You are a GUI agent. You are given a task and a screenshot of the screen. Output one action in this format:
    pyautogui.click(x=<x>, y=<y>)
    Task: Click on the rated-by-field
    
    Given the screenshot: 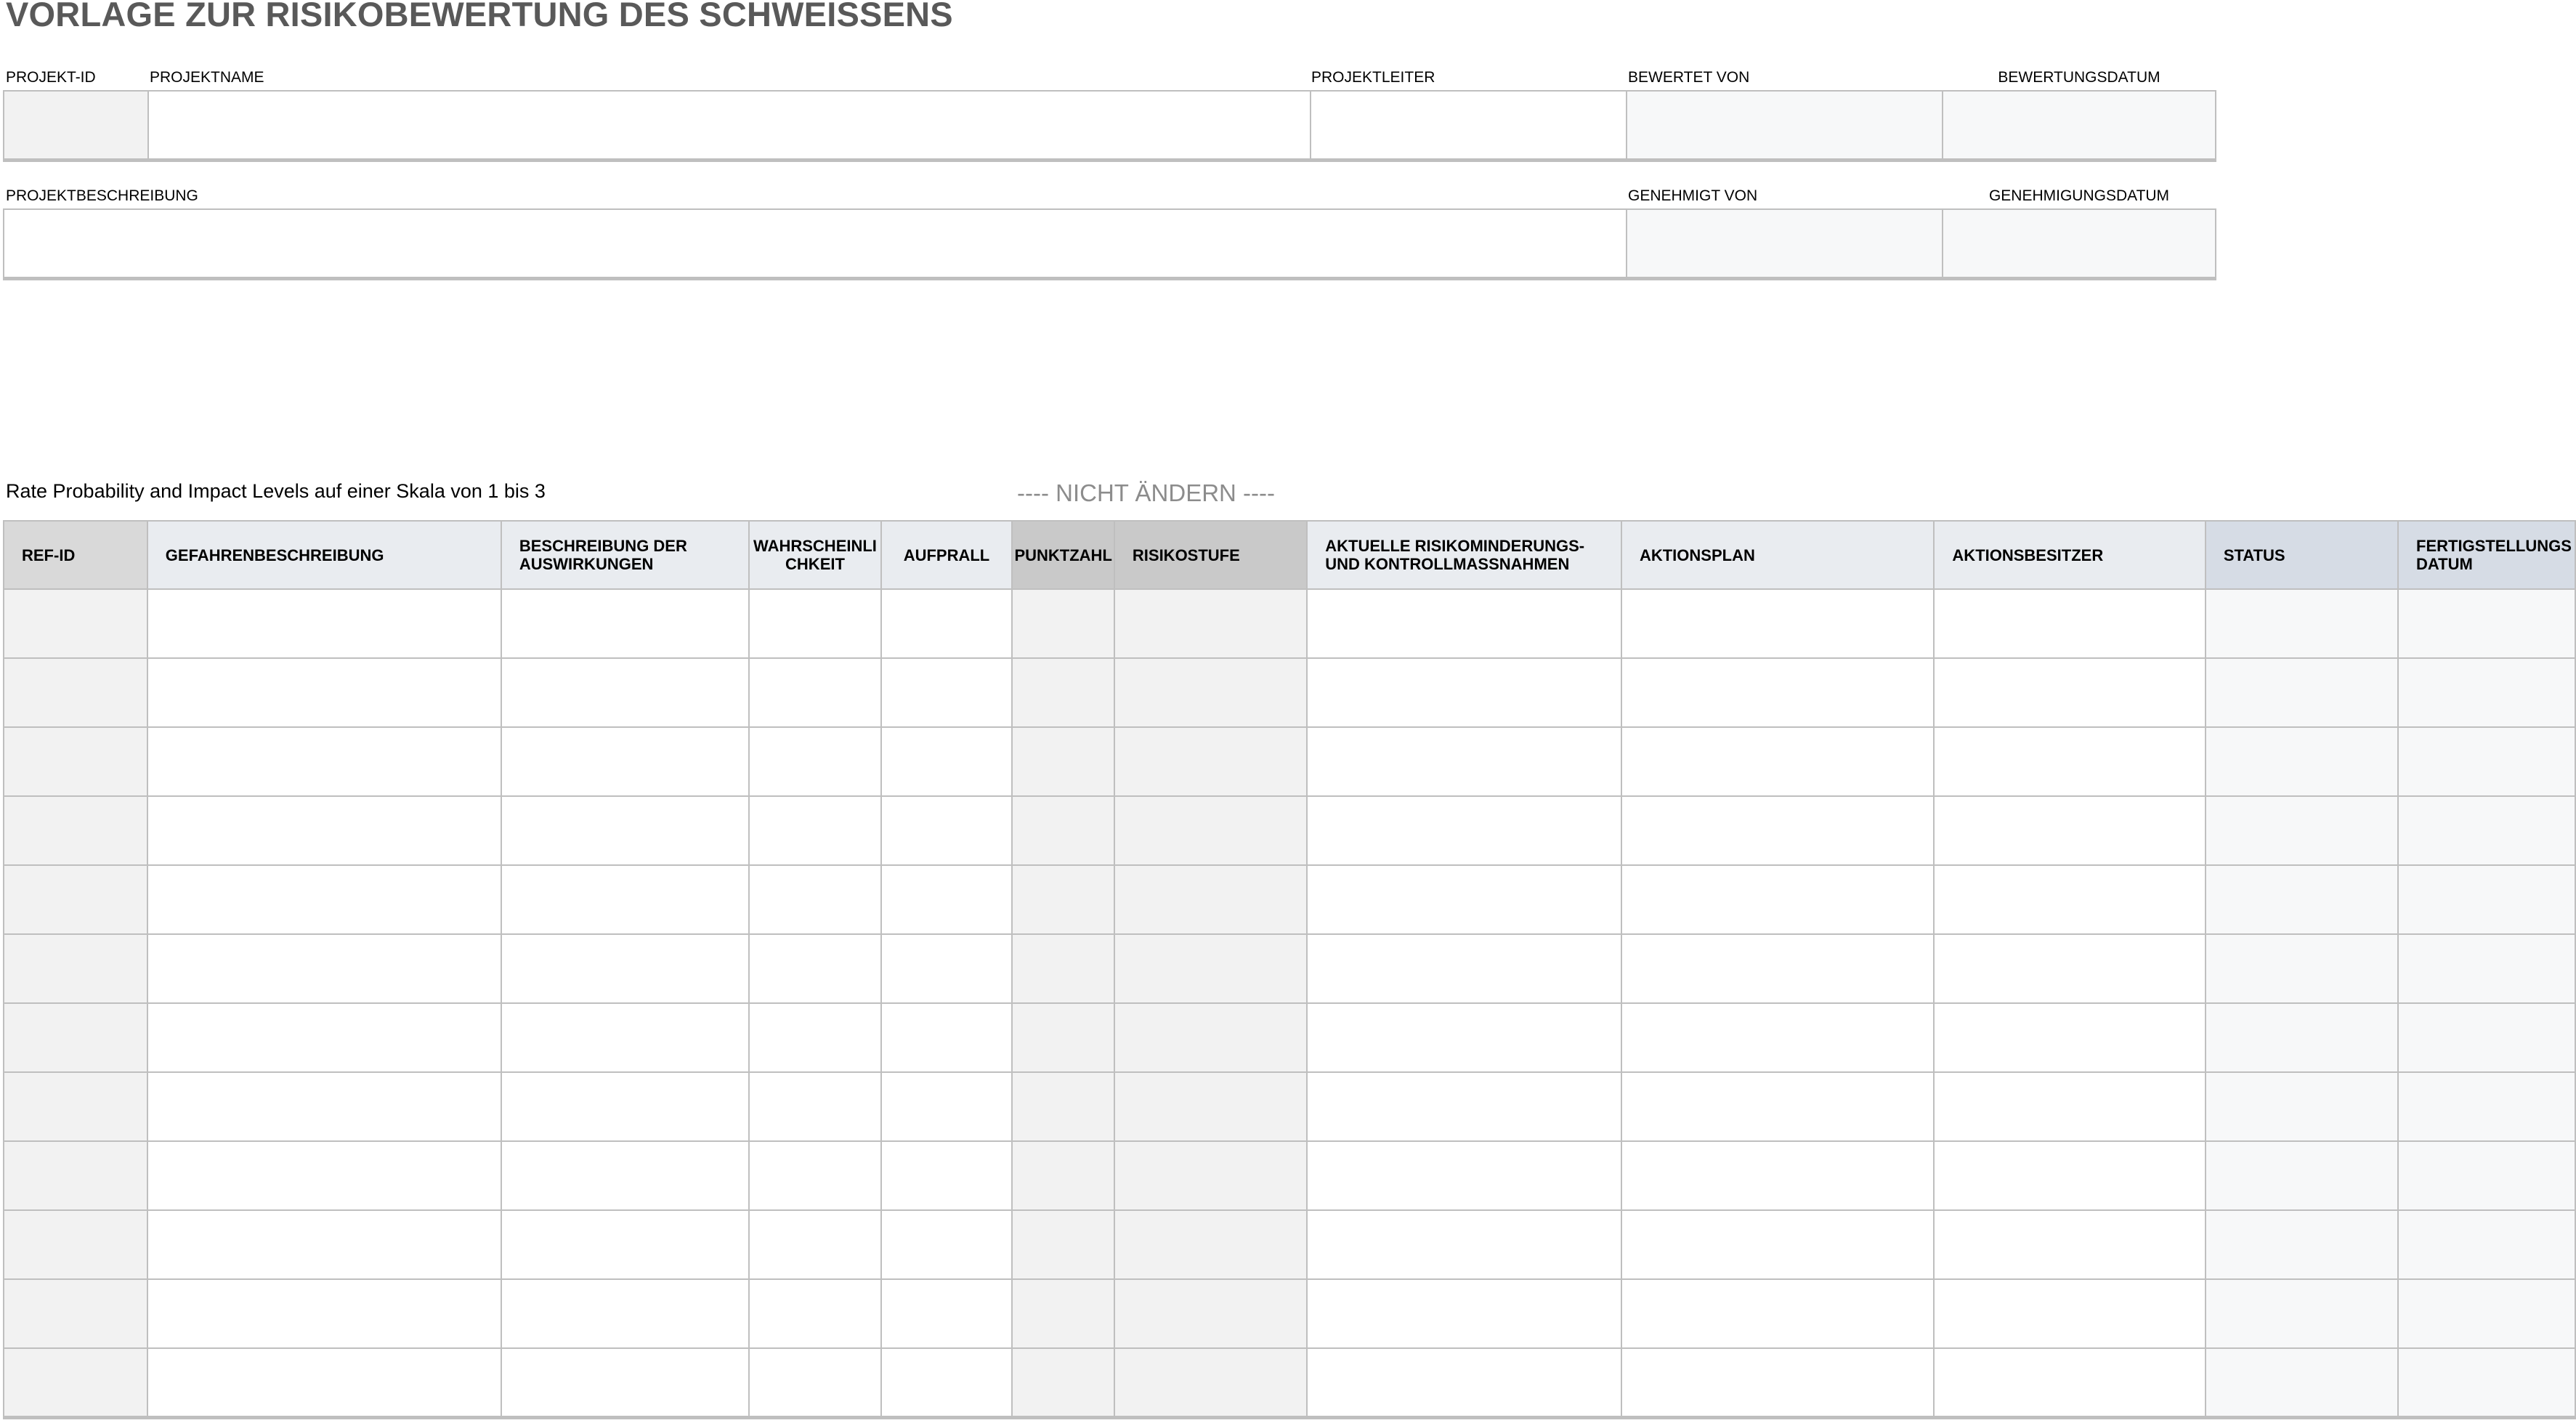 What is the action you would take?
    pyautogui.click(x=1784, y=126)
    